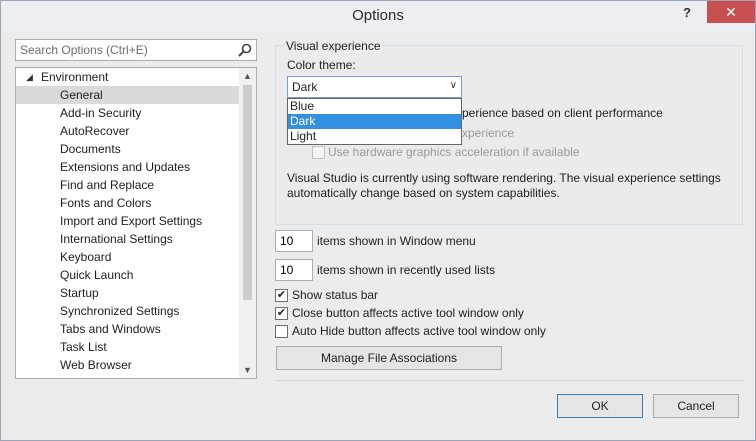 The width and height of the screenshot is (756, 441). Describe the element at coordinates (116, 239) in the screenshot. I see `tree-item-label: International Settings` at that location.